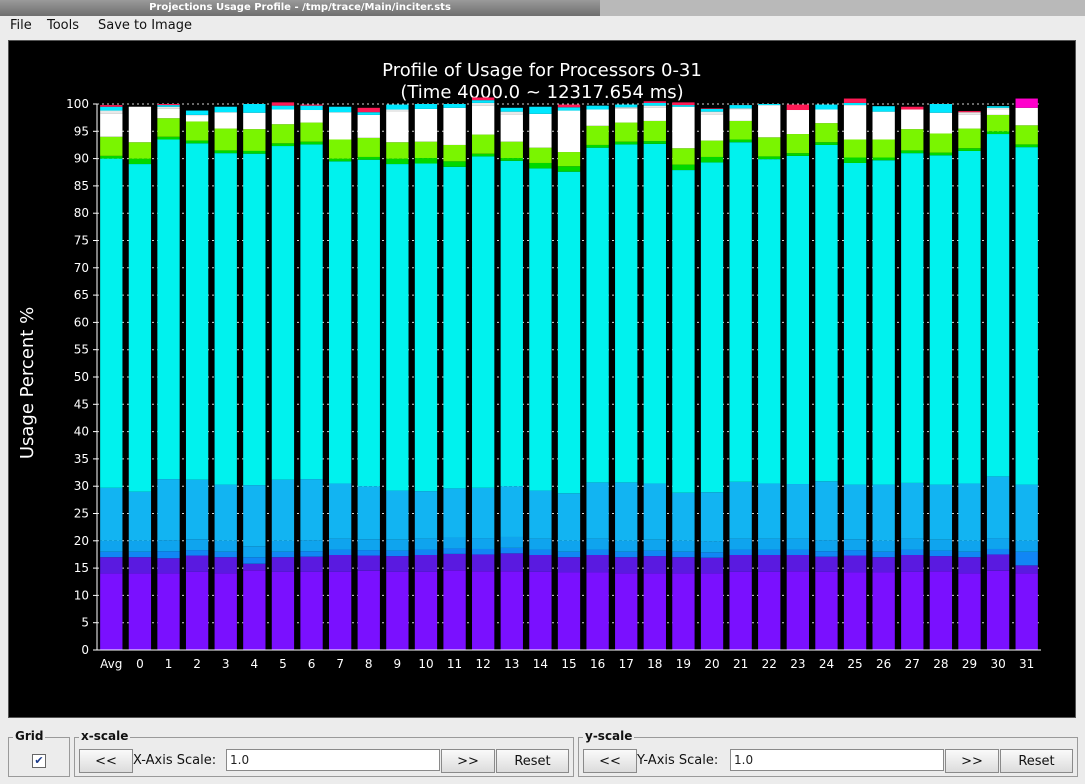 The height and width of the screenshot is (784, 1085). Describe the element at coordinates (333, 760) in the screenshot. I see `x-axis-scale-input` at that location.